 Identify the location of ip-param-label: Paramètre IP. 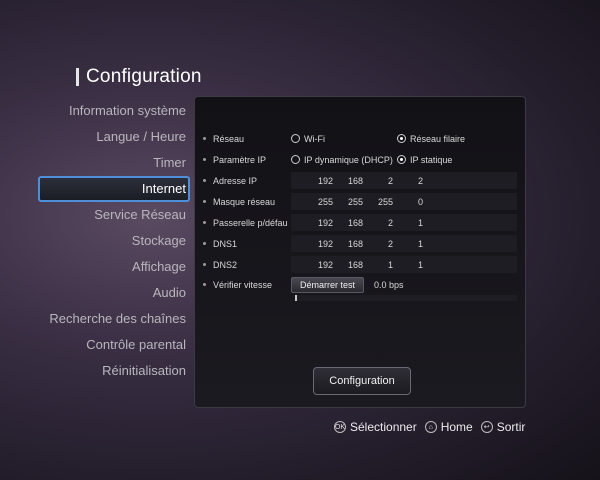
(240, 159).